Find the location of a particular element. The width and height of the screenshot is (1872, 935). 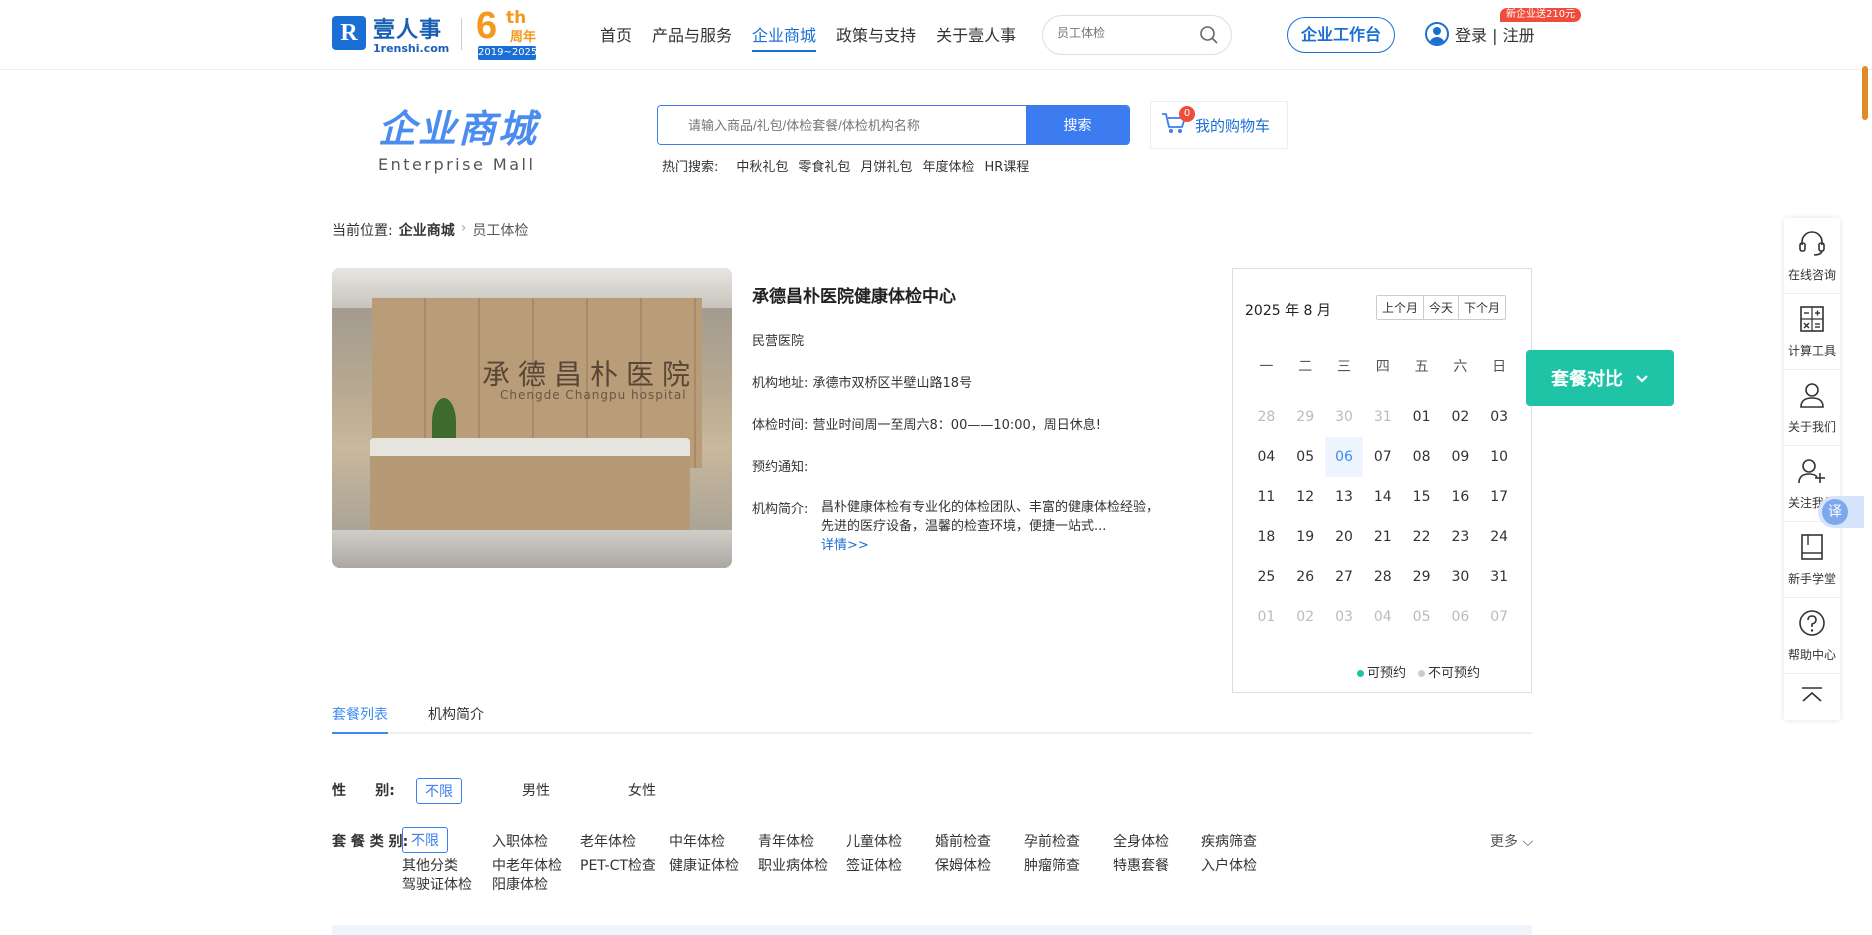

category-option: 儿童体检 is located at coordinates (874, 841).